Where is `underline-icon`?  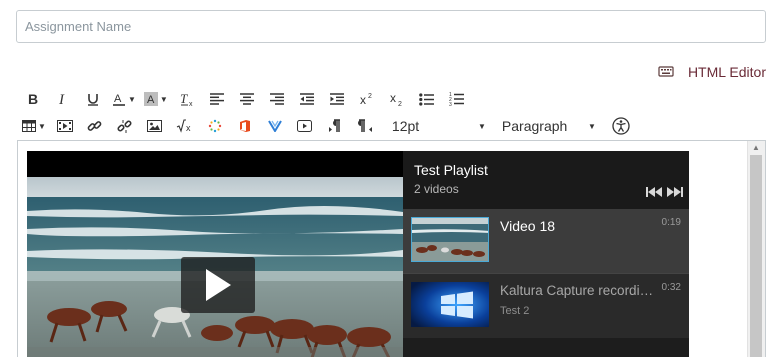 underline-icon is located at coordinates (93, 100).